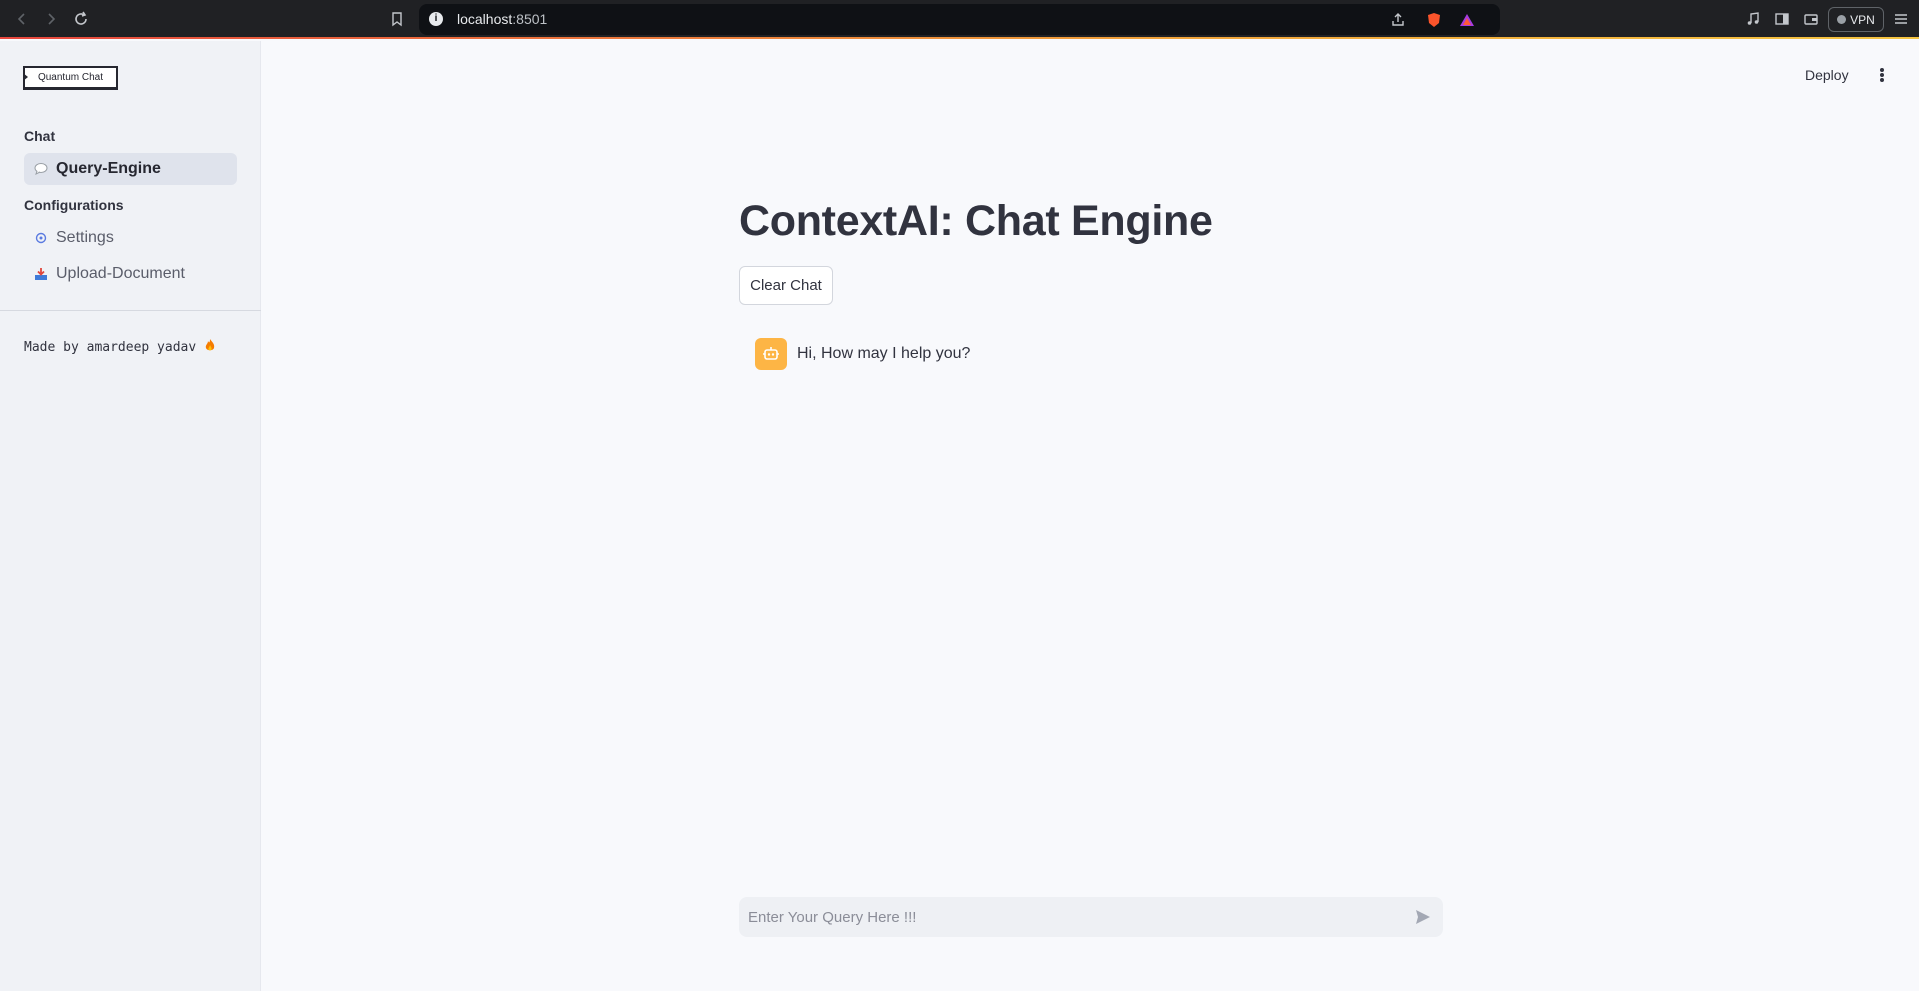 The image size is (1919, 991). I want to click on sidebar-divider, so click(130, 310).